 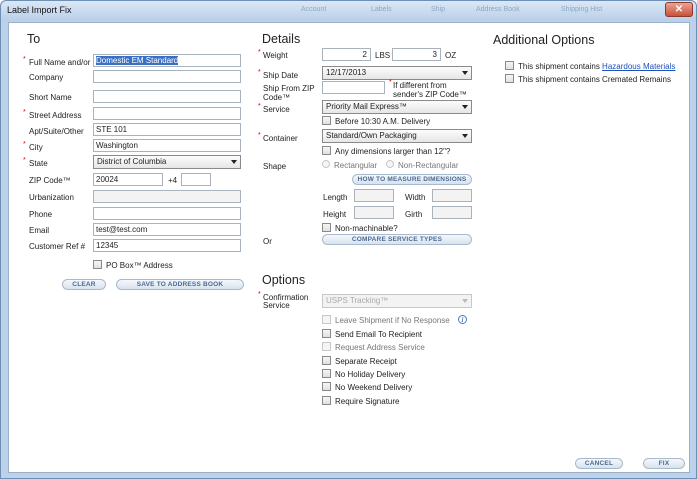 What do you see at coordinates (38, 163) in the screenshot?
I see `state-label: State` at bounding box center [38, 163].